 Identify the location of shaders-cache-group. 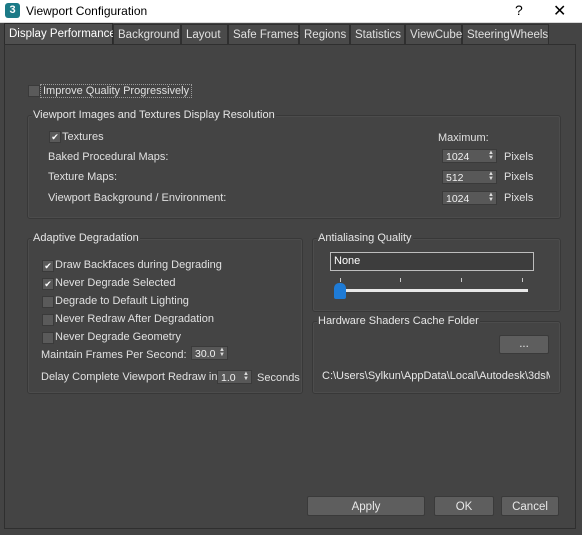
(436, 357).